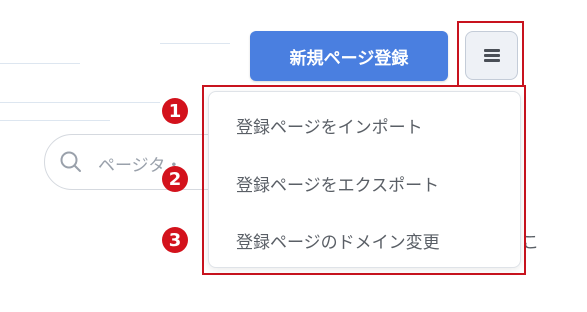  What do you see at coordinates (175, 179) in the screenshot?
I see `annotation-badge-2: 2` at bounding box center [175, 179].